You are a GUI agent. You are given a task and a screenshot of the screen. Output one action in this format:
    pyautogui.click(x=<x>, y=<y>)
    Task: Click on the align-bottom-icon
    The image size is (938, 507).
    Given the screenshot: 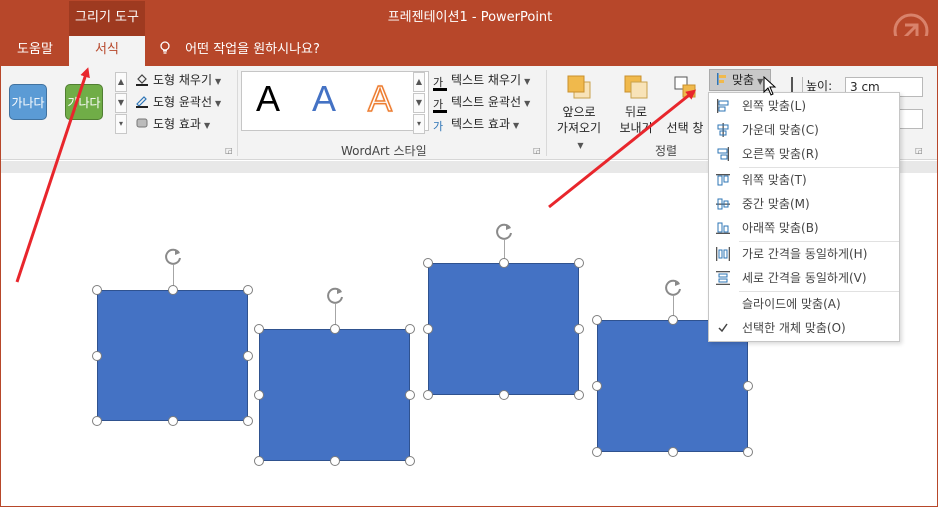 What is the action you would take?
    pyautogui.click(x=723, y=228)
    